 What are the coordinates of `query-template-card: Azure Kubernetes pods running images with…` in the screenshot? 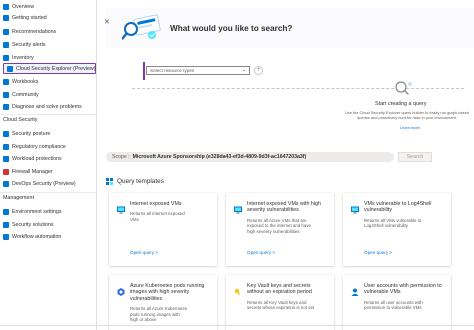 It's located at (163, 302).